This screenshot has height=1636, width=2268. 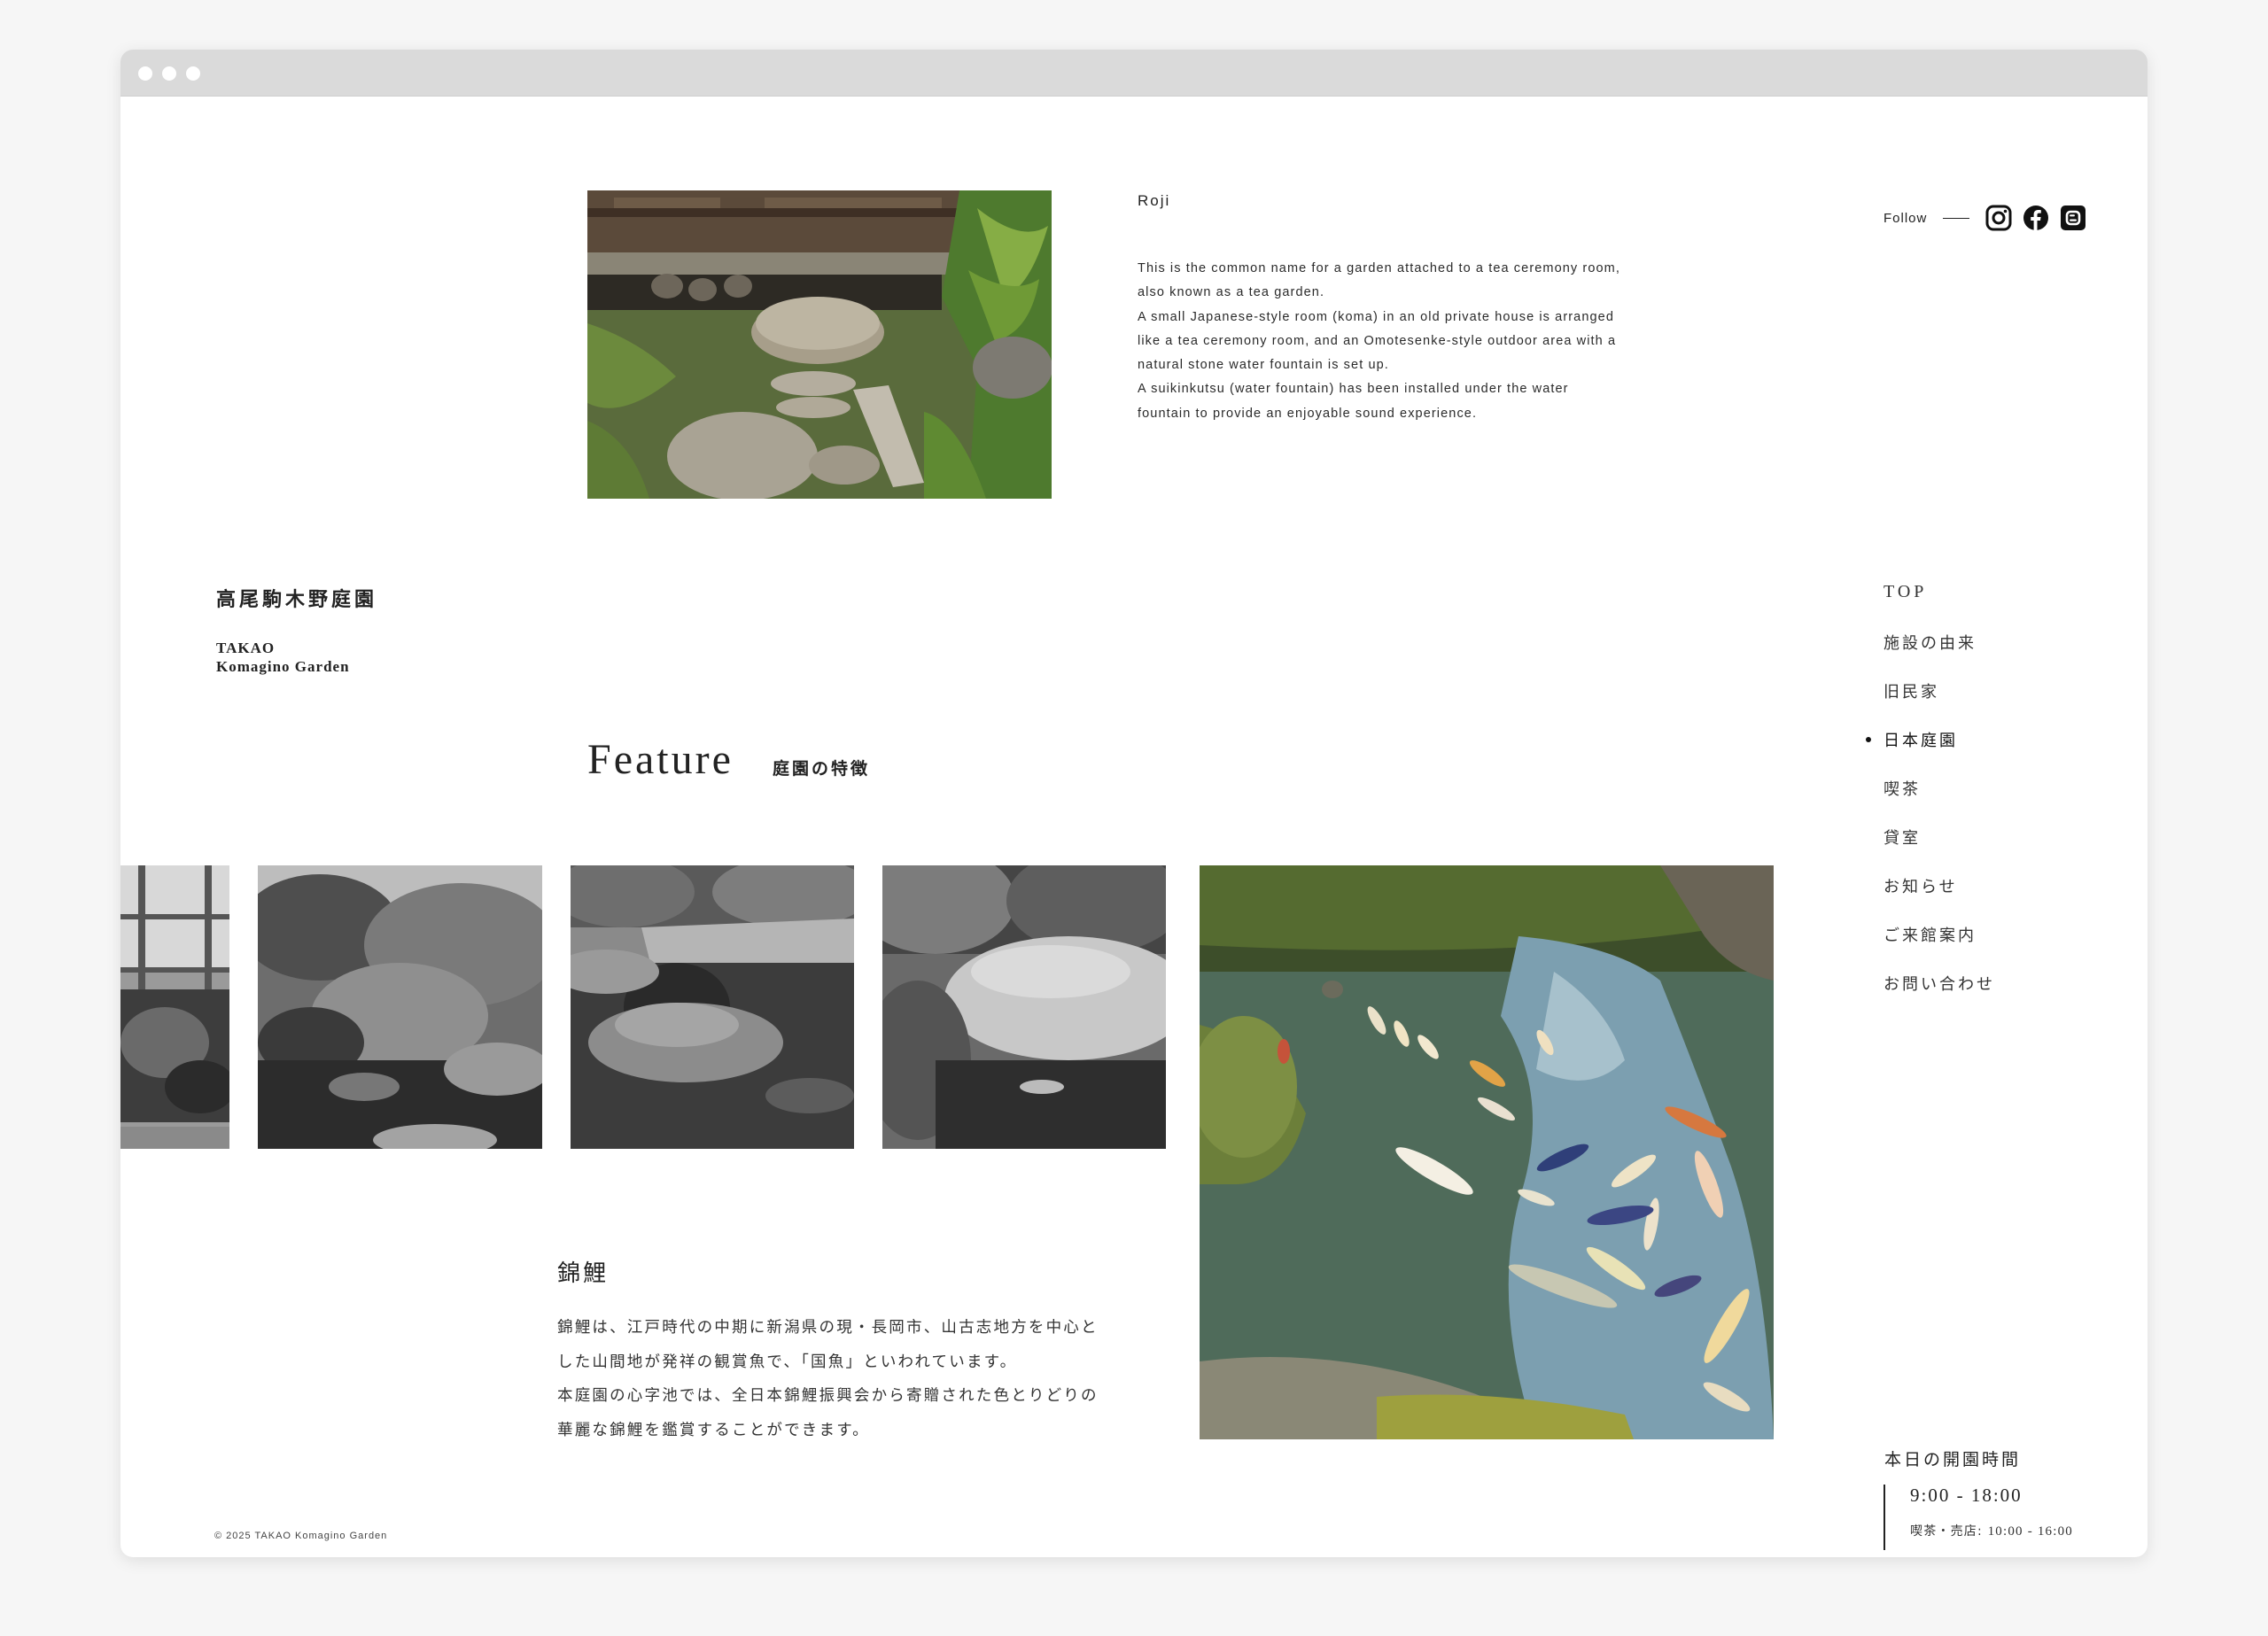 I want to click on feature-subheading: 庭園の特徴, so click(x=822, y=769).